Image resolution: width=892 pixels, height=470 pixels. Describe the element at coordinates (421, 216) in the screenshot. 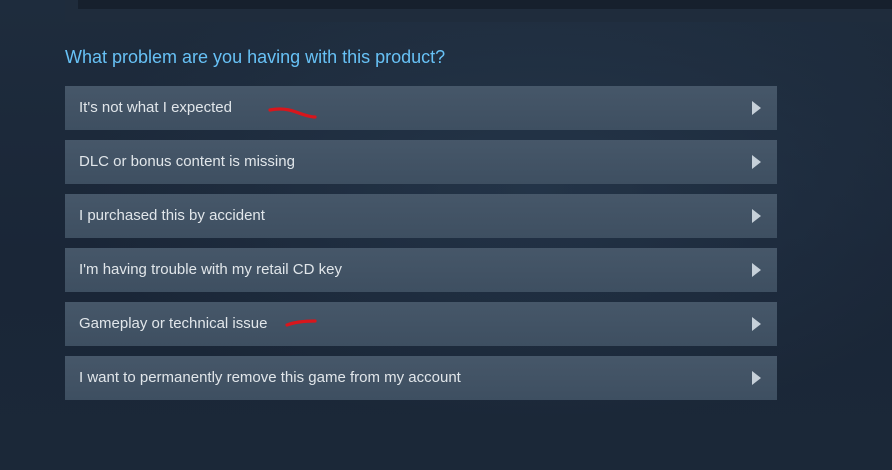

I see `option-purchased-by-accident: I purchased this by accident` at that location.